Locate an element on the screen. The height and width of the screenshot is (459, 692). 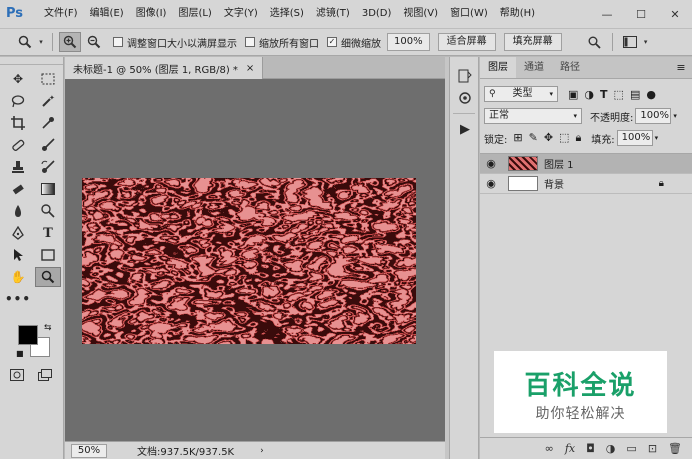
history-brush-tool-icon is located at coordinates (48, 167).